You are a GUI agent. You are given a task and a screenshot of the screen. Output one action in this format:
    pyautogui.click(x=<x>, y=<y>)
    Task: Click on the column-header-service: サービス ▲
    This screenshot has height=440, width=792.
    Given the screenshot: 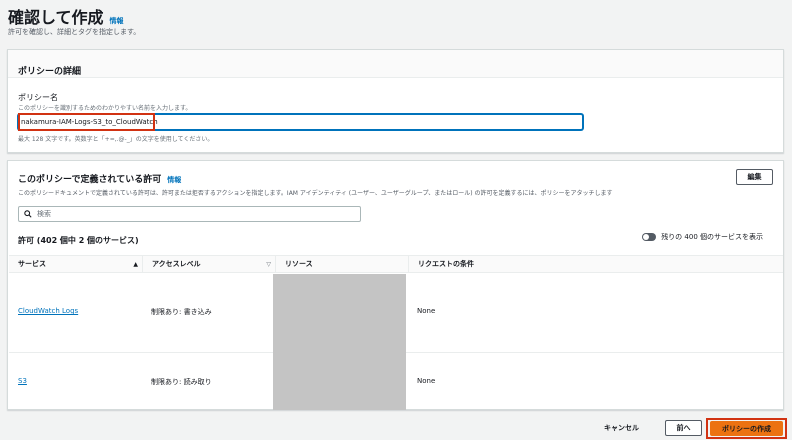 What is the action you would take?
    pyautogui.click(x=75, y=264)
    